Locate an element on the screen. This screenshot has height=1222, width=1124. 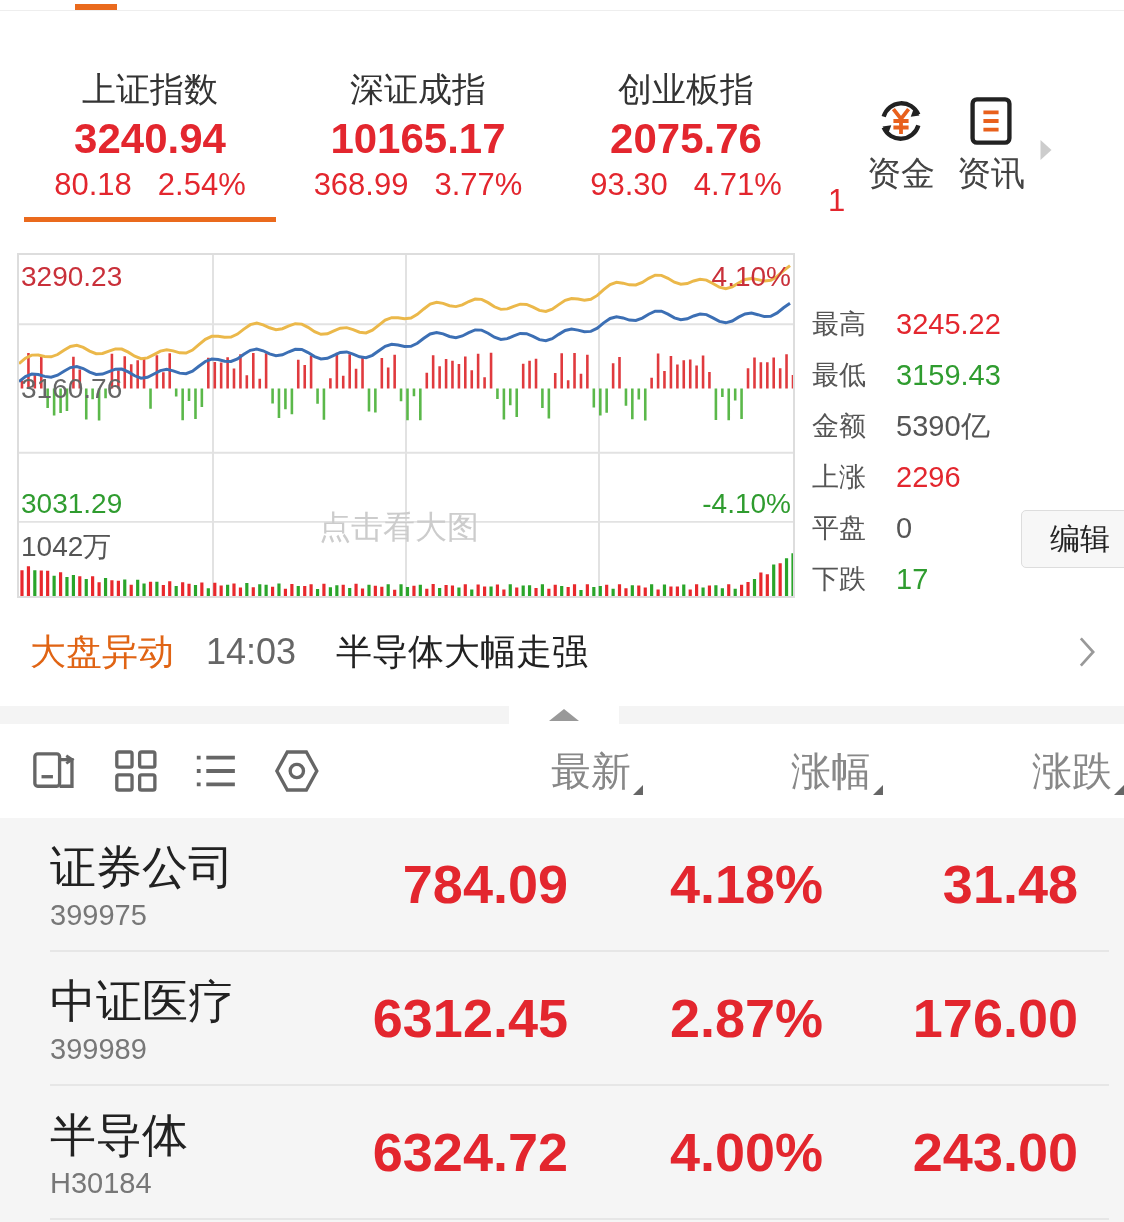
row-code: 399989 is located at coordinates (99, 1049).